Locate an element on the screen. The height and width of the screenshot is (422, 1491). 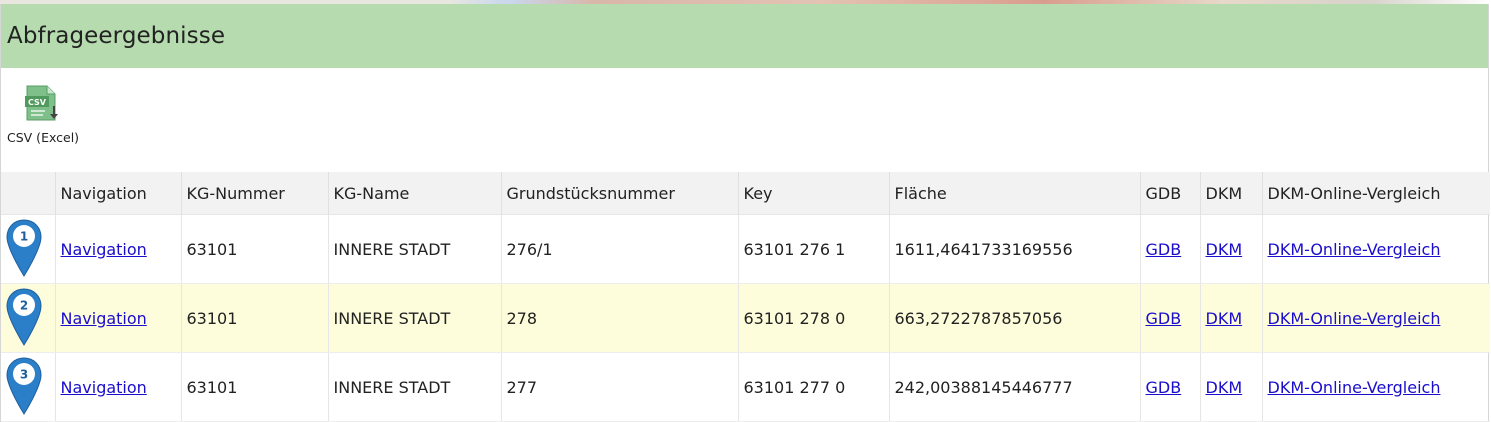
csv-file-icon: CSV is located at coordinates (41, 103).